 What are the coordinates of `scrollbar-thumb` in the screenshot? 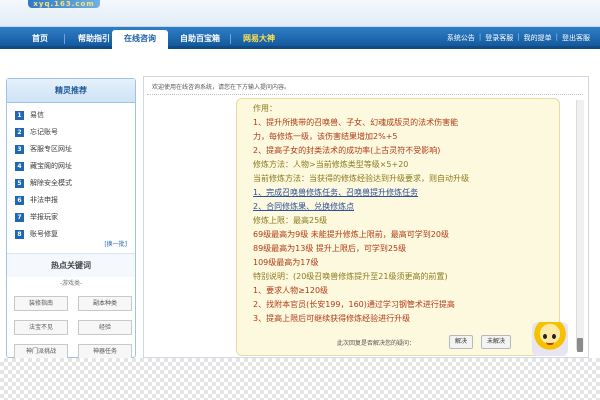 It's located at (580, 345).